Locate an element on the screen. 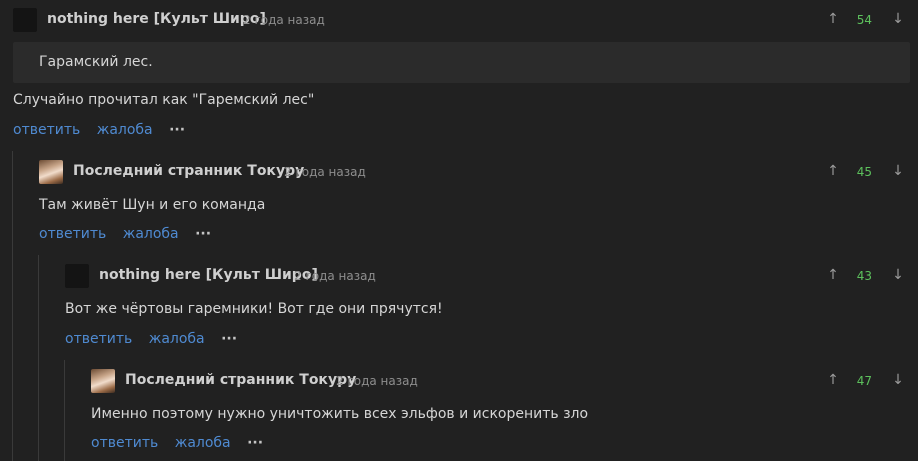 The image size is (918, 461). comment-text: Там живёт Шун и его команда is located at coordinates (152, 205).